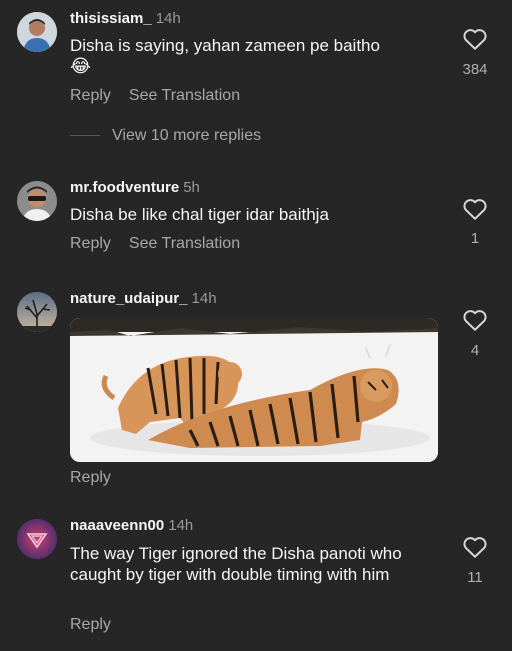 Image resolution: width=512 pixels, height=651 pixels. What do you see at coordinates (225, 45) in the screenshot?
I see `comment-body: Disha is saying, yahan zameen pe baitho` at bounding box center [225, 45].